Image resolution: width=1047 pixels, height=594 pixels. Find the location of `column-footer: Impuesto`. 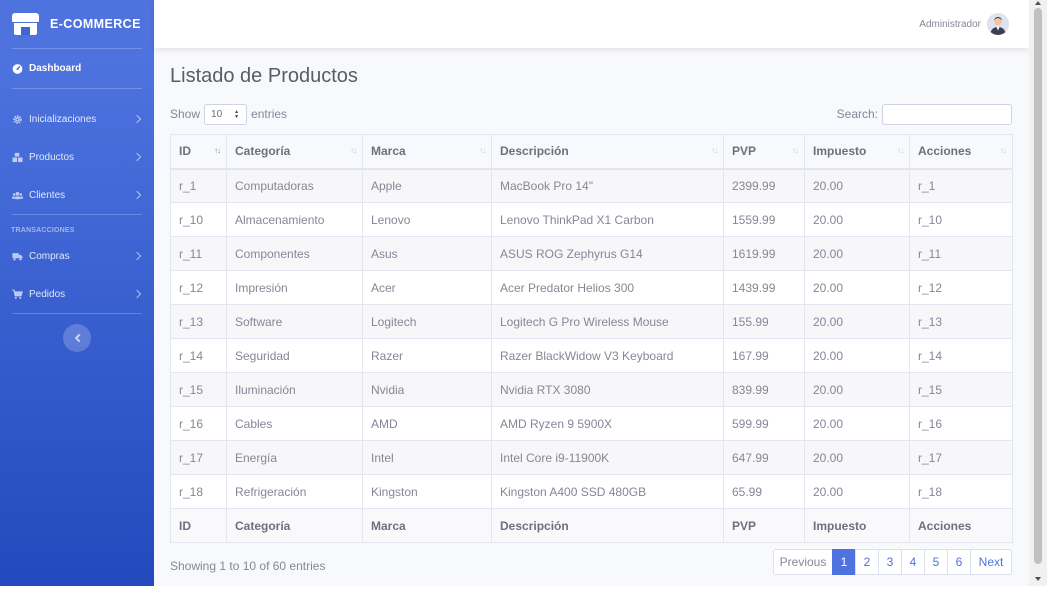

column-footer: Impuesto is located at coordinates (857, 525).